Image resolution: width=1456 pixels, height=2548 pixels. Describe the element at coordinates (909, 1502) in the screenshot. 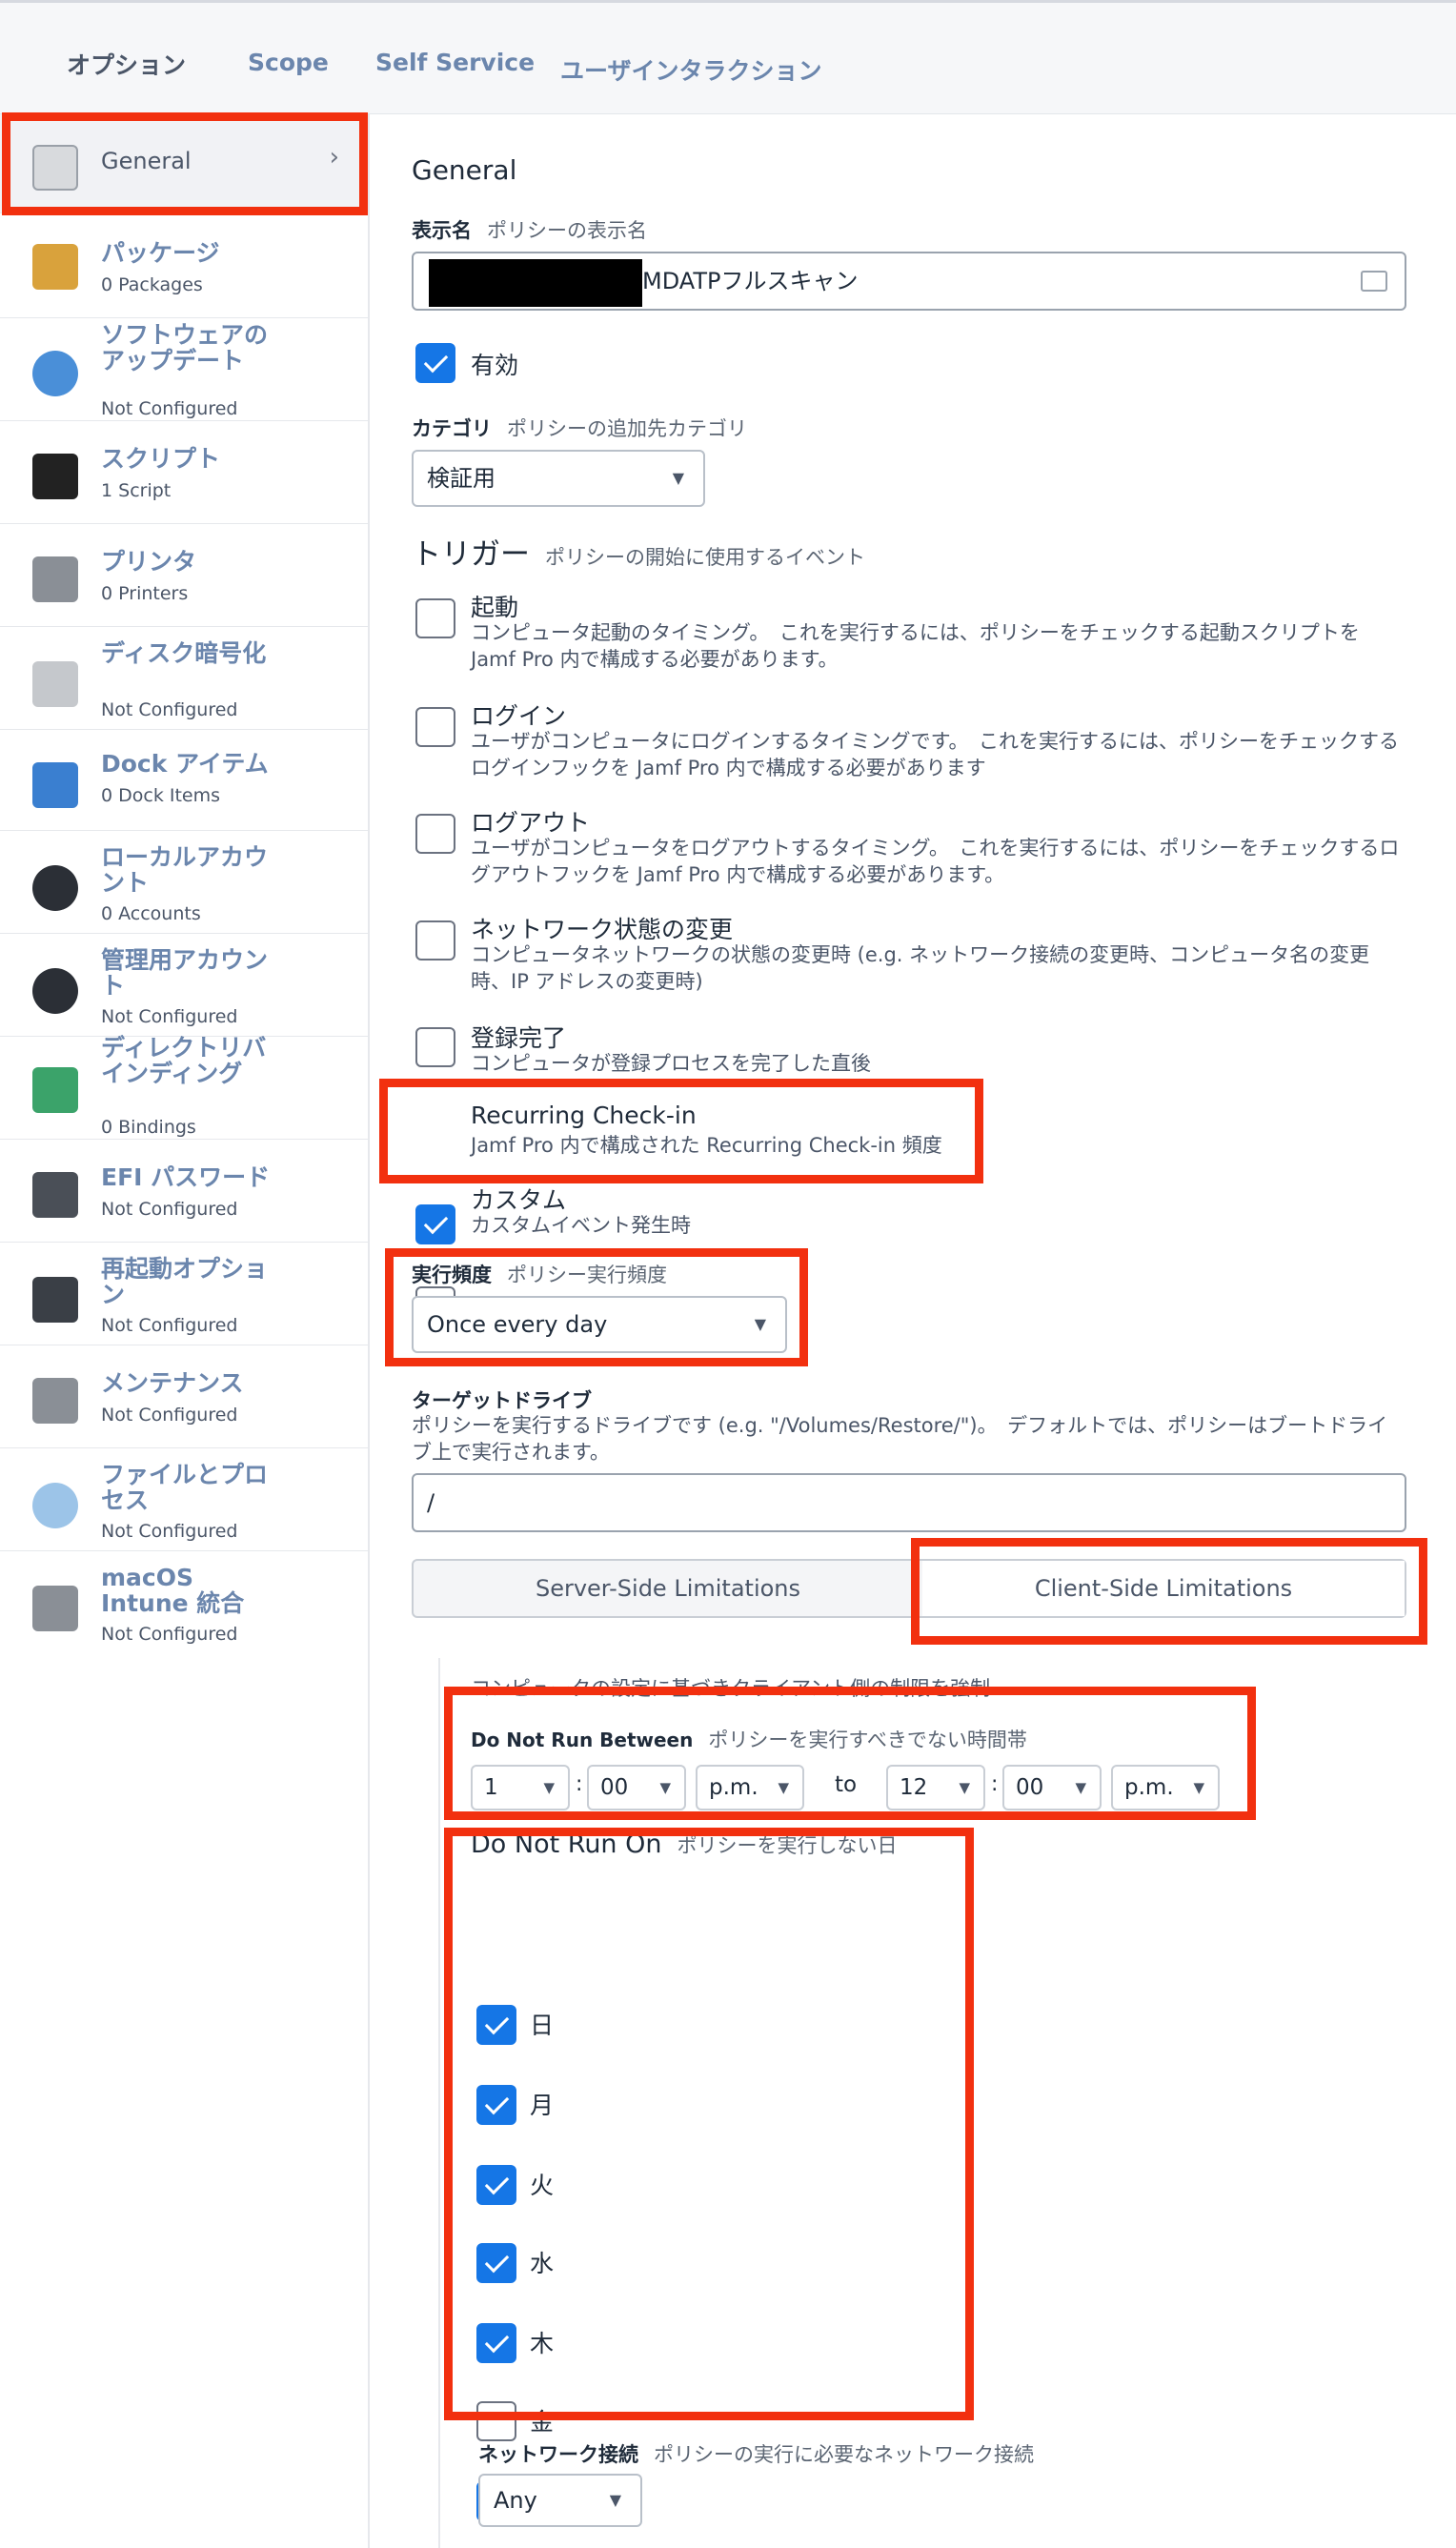

I see `target-drive-input: /` at that location.